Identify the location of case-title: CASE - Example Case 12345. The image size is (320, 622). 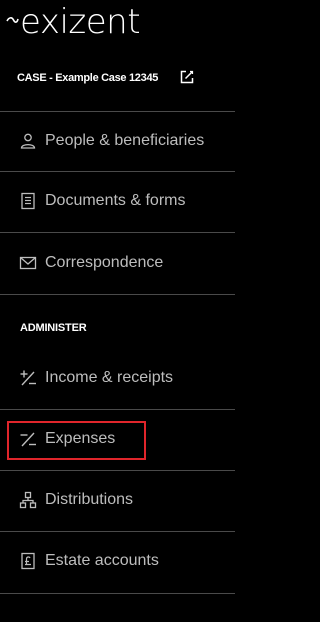
(88, 78).